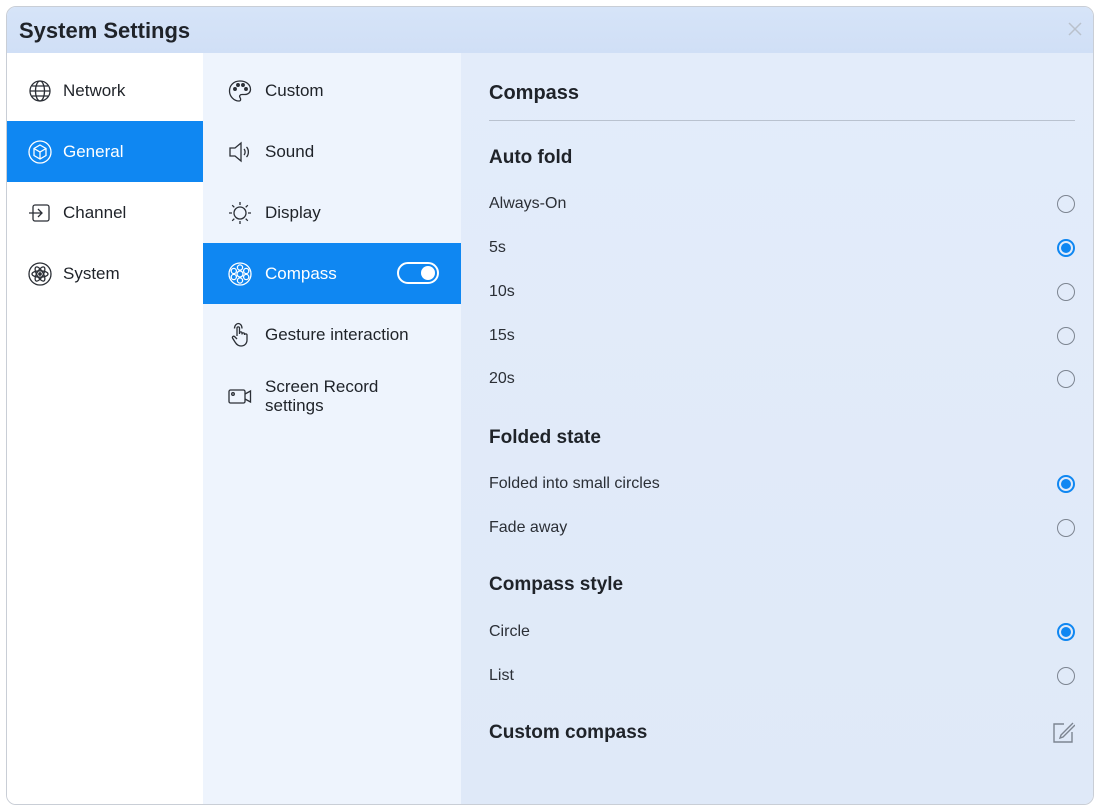 This screenshot has width=1094, height=805. Describe the element at coordinates (293, 212) in the screenshot. I see `submenu-item-label: Display` at that location.